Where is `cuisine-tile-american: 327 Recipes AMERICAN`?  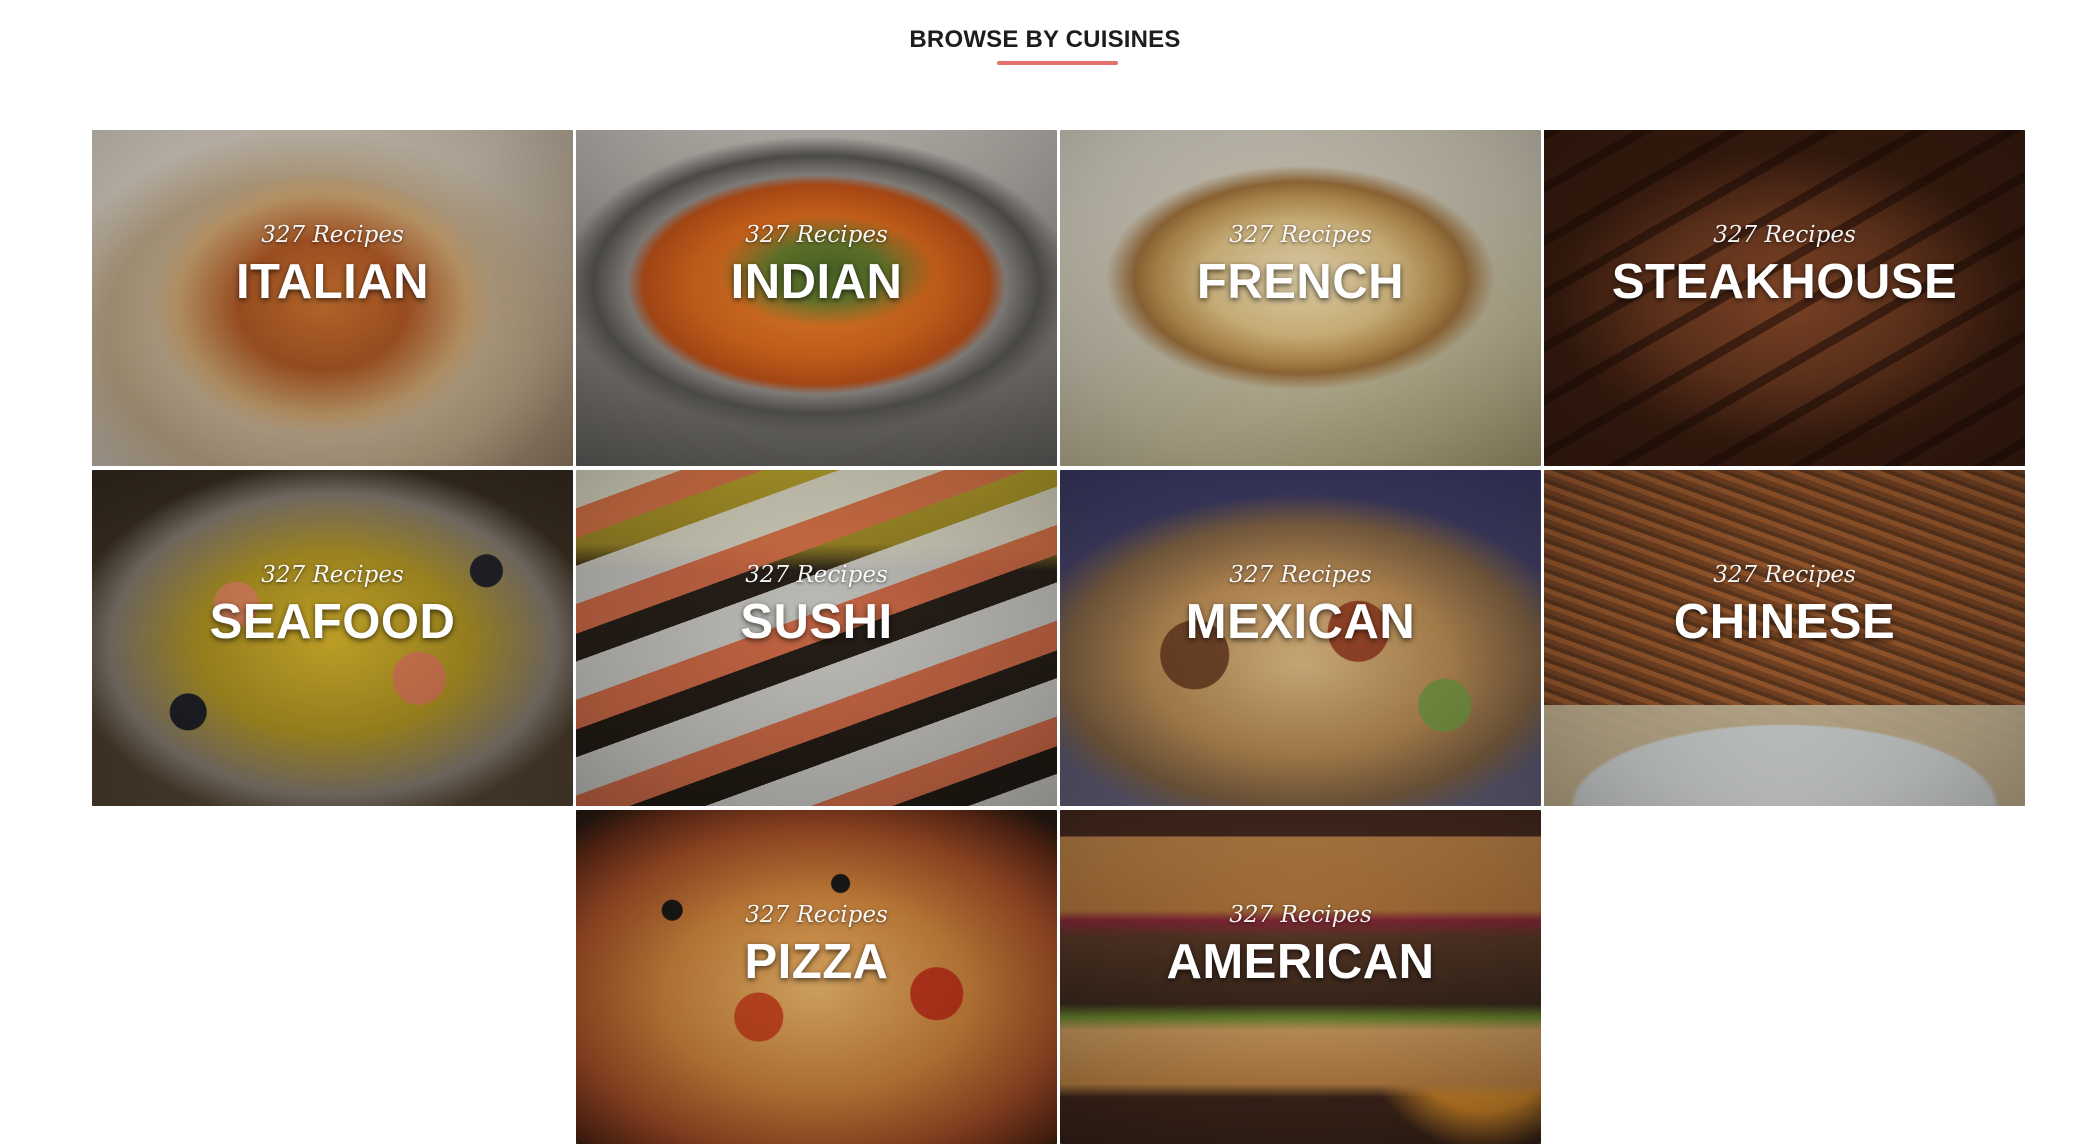
cuisine-tile-american: 327 Recipes AMERICAN is located at coordinates (1300, 977).